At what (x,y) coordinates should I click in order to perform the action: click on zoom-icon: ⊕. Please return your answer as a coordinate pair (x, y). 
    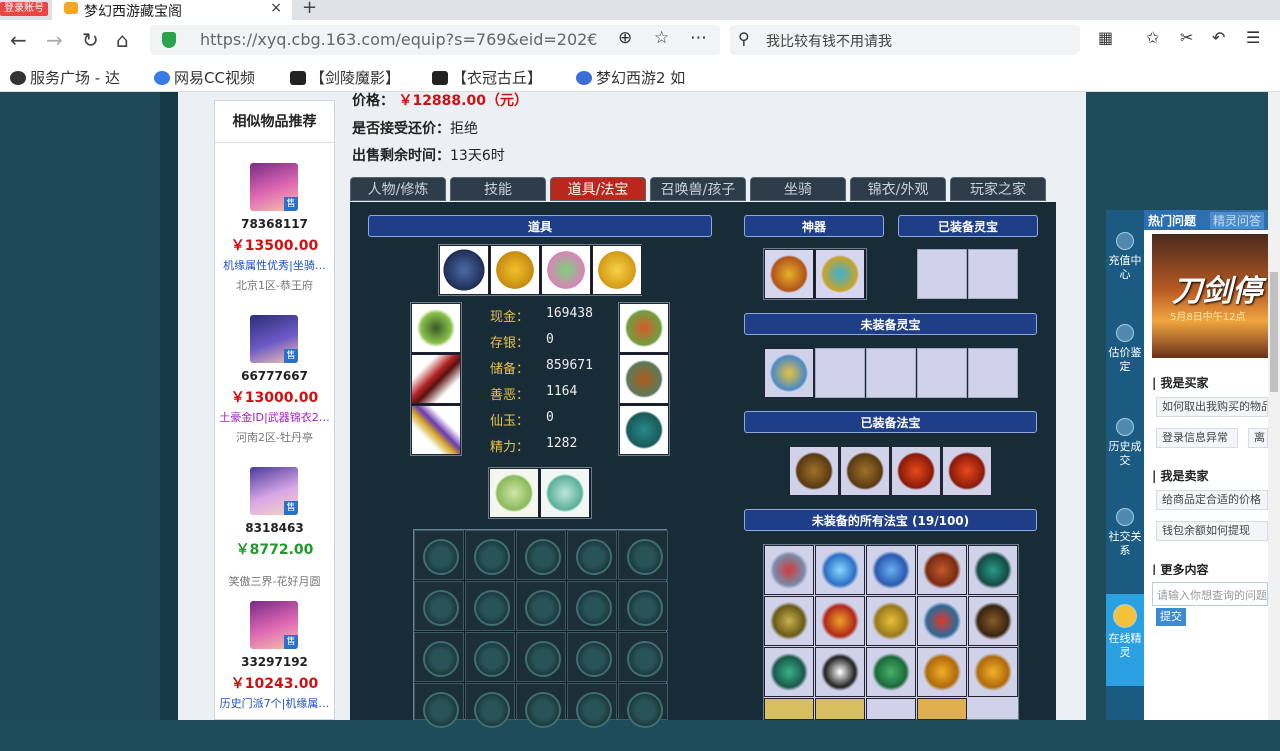
    Looking at the image, I should click on (625, 38).